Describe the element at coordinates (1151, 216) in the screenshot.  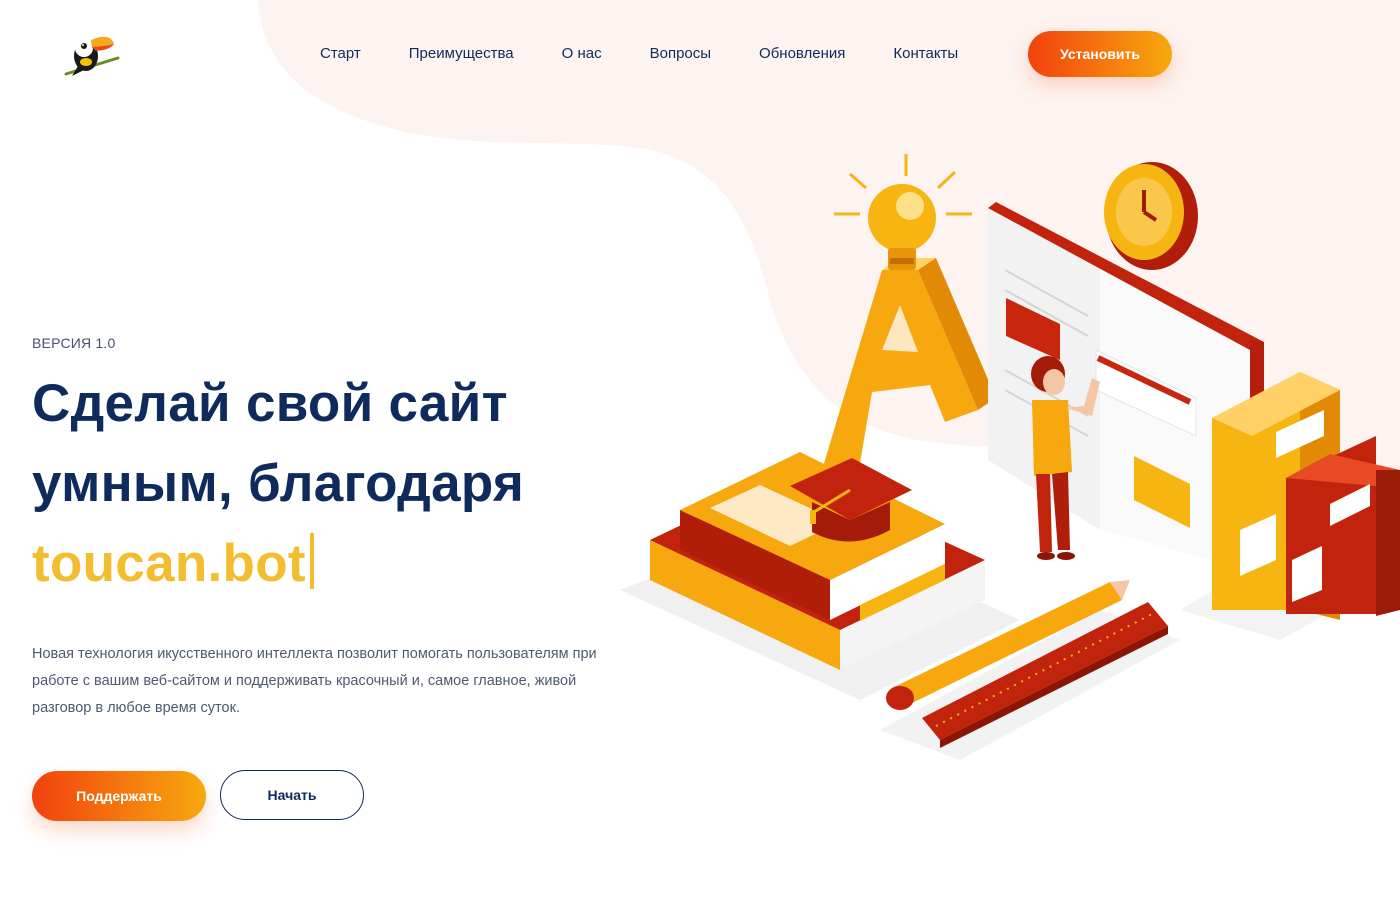
I see `clock-icon` at that location.